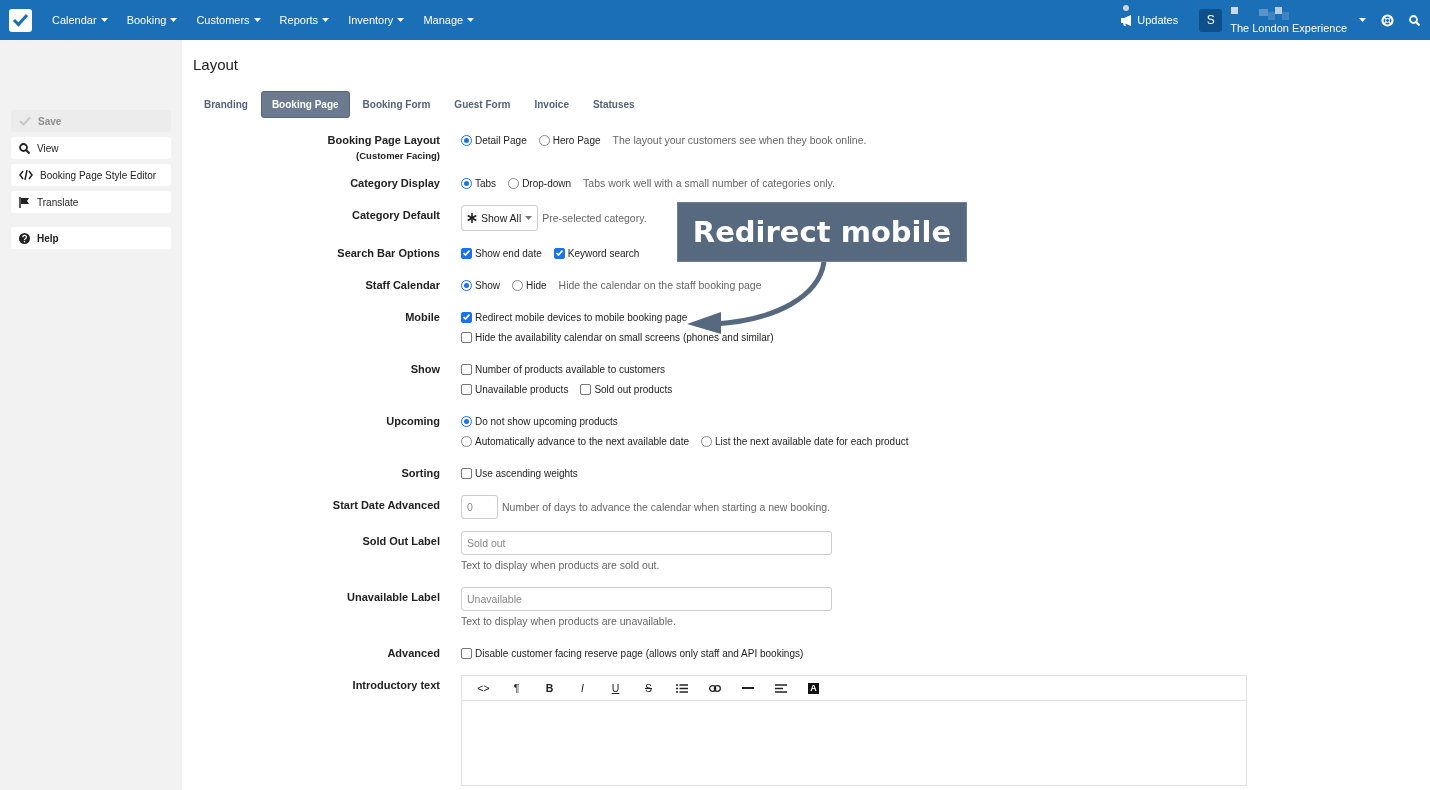 The image size is (1430, 790). I want to click on account-name: The London Experience, so click(1288, 27).